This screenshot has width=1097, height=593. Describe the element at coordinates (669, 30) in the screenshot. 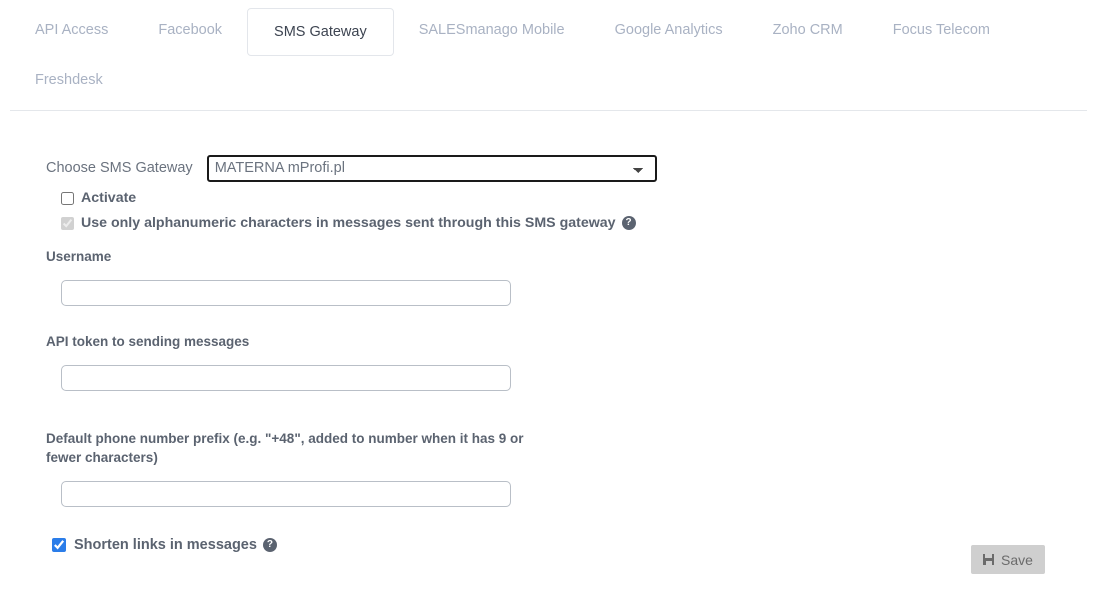

I see `tab-google-analytics: Google Analytics` at that location.